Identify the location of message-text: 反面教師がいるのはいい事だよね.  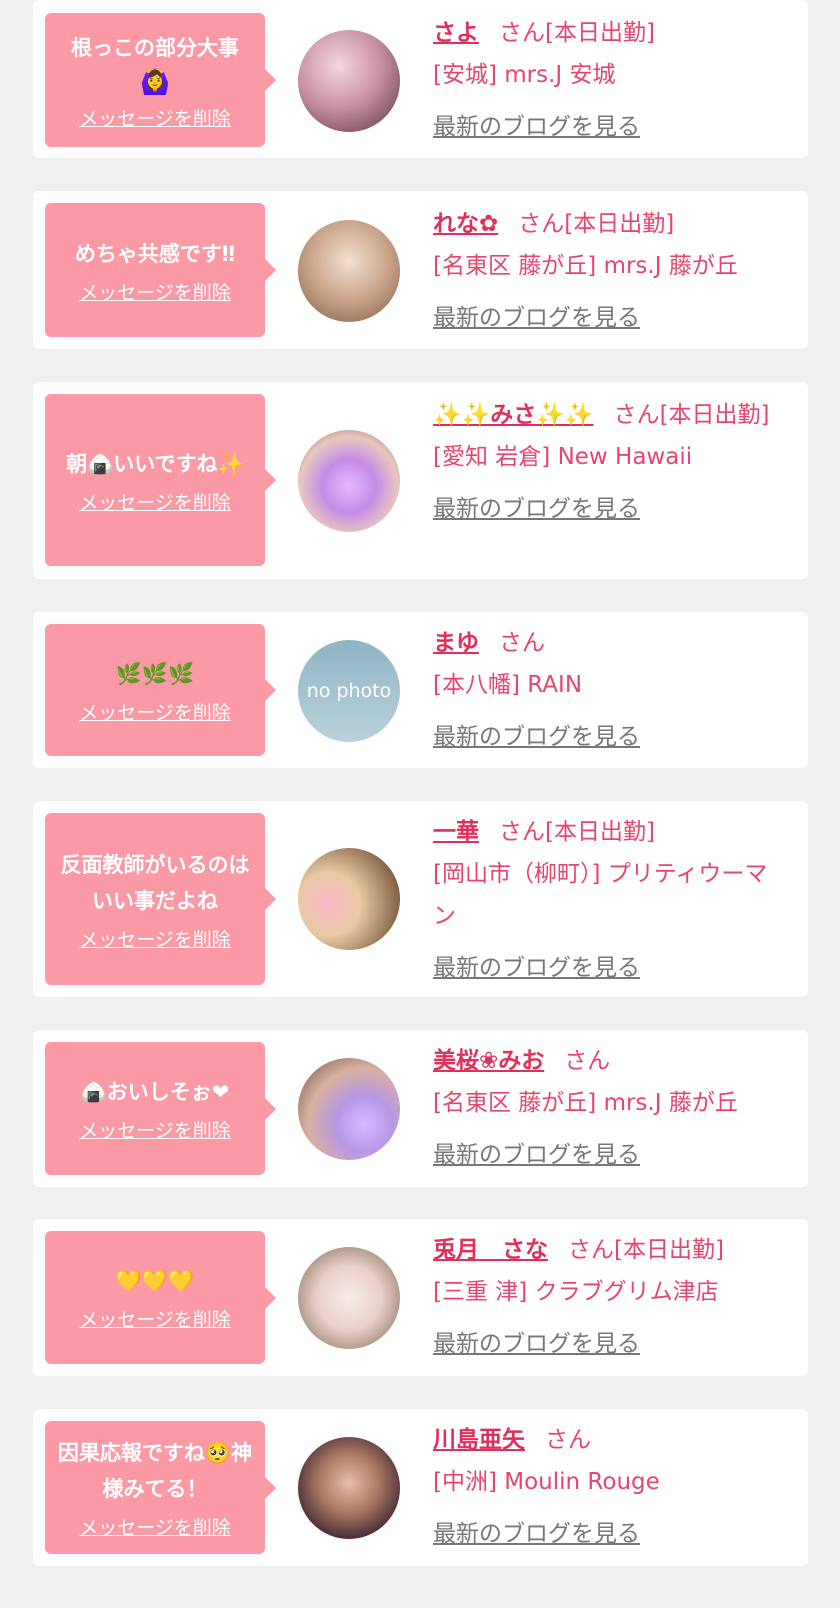
(155, 882).